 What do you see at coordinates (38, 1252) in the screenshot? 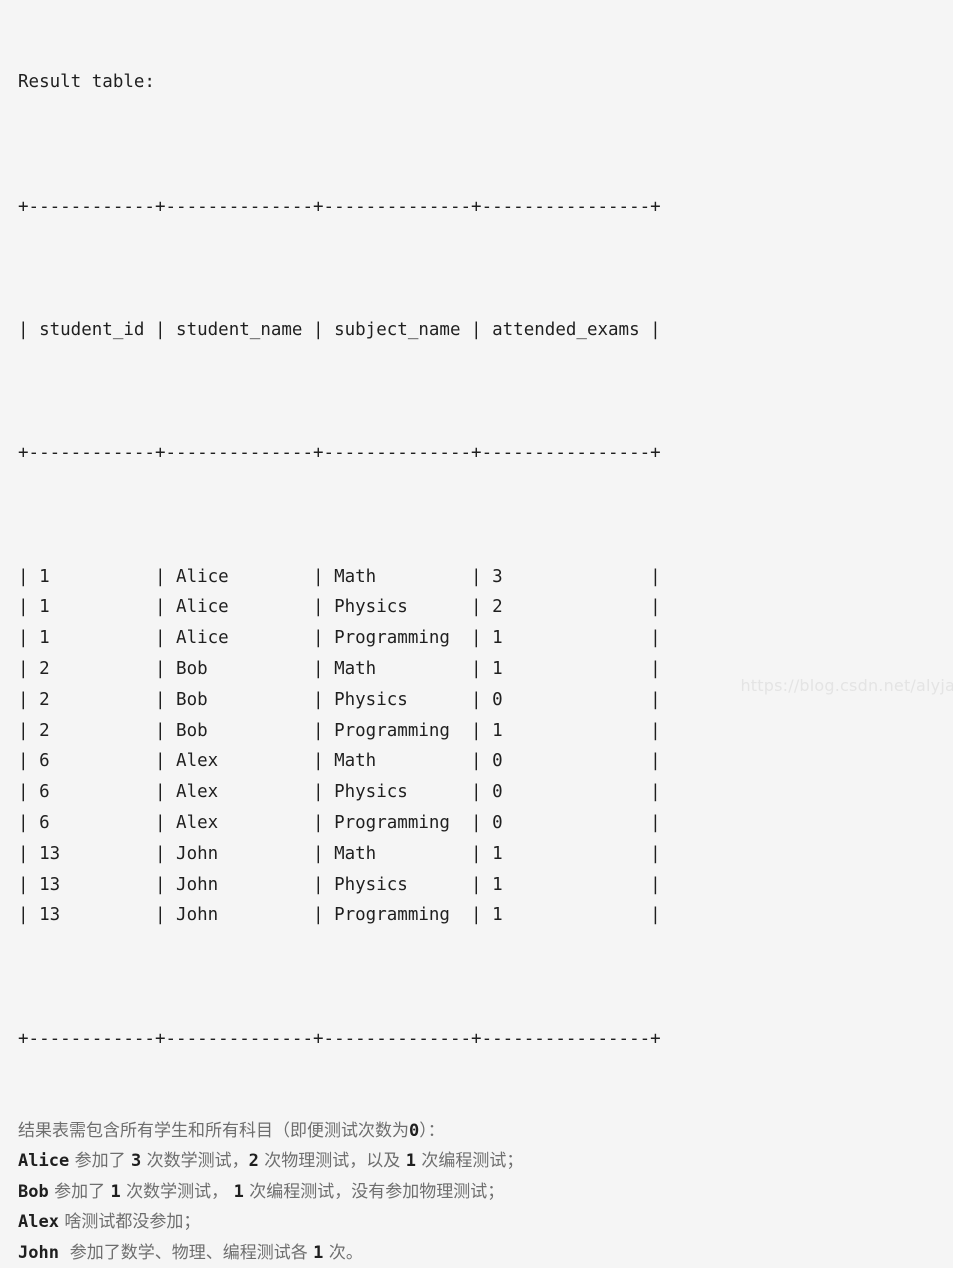
I see `note-token-mono: John` at bounding box center [38, 1252].